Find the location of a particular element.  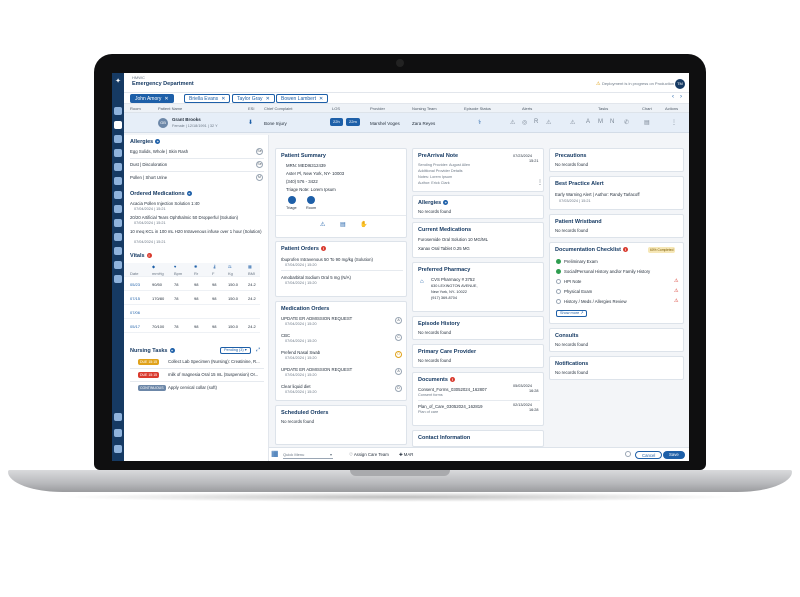

vitals-row: 07/06 is located at coordinates (192, 313).